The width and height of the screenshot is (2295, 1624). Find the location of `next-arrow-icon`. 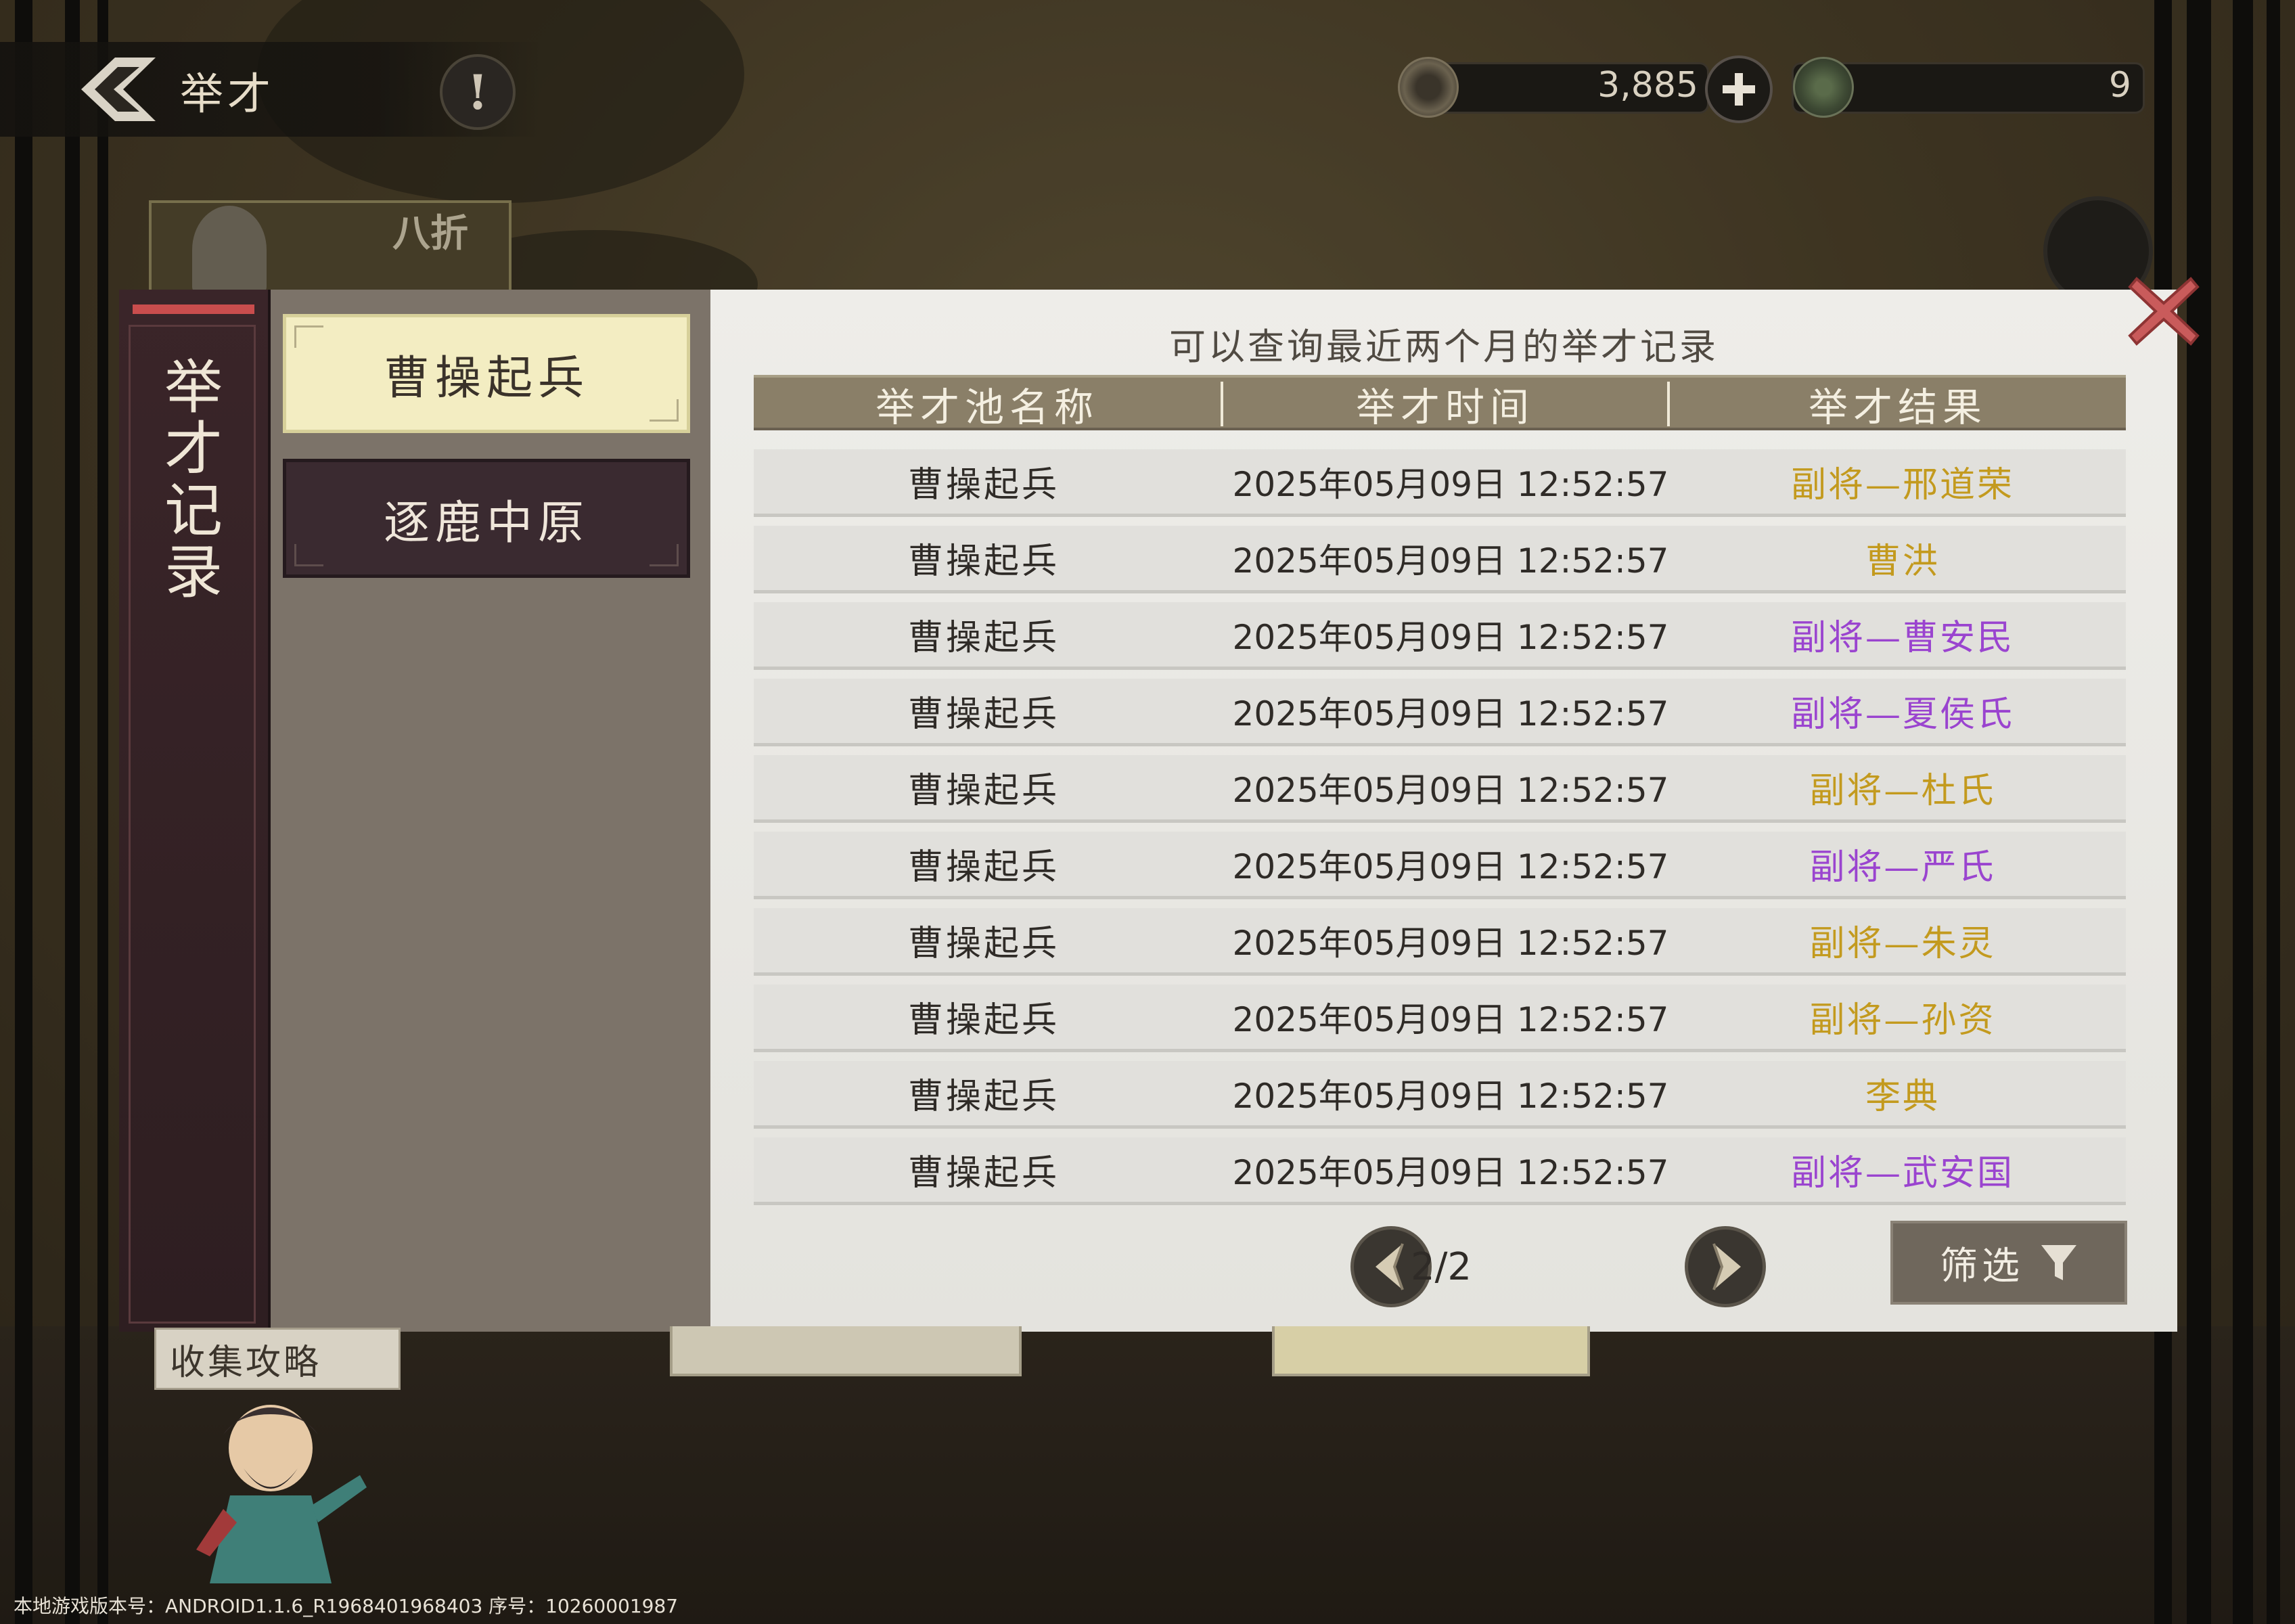

next-arrow-icon is located at coordinates (1726, 1266).